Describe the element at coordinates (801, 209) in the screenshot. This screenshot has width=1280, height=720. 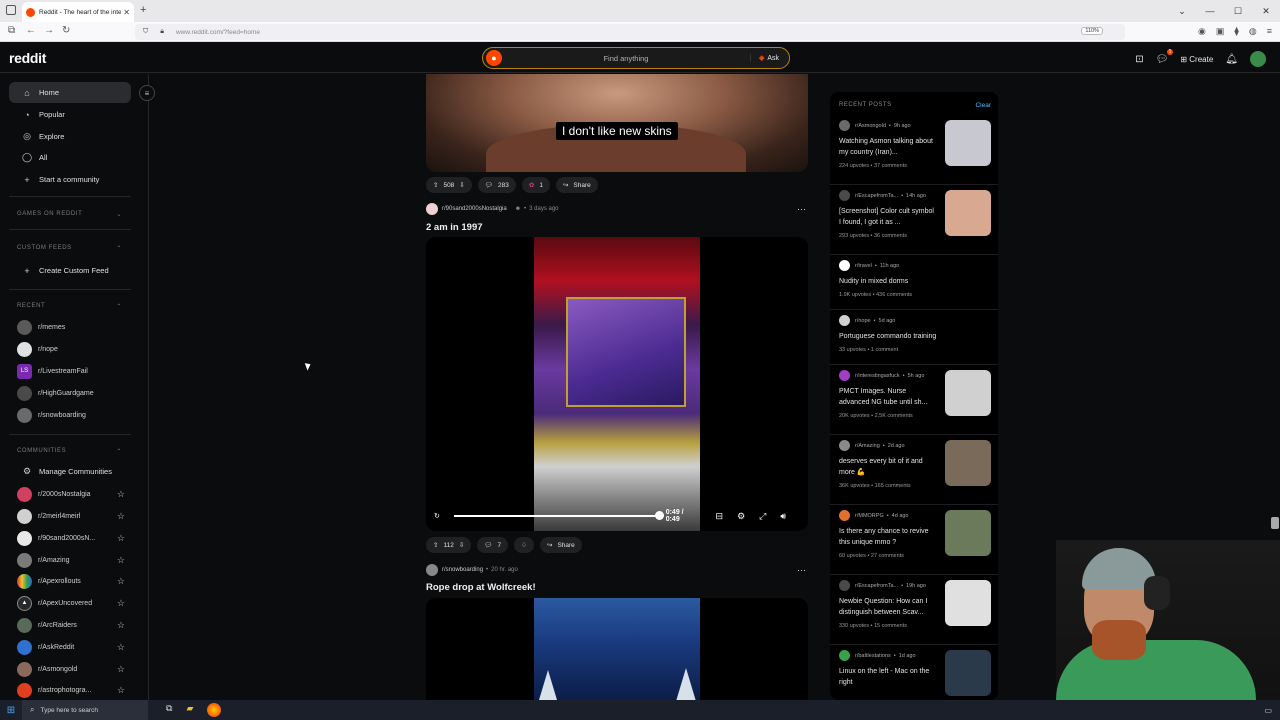
I see `more-options-icon: ⋯` at that location.